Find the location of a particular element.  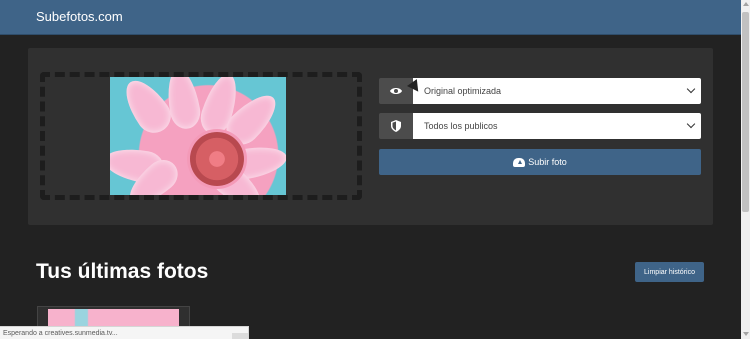

upload-button-label: Subir foto is located at coordinates (547, 162).